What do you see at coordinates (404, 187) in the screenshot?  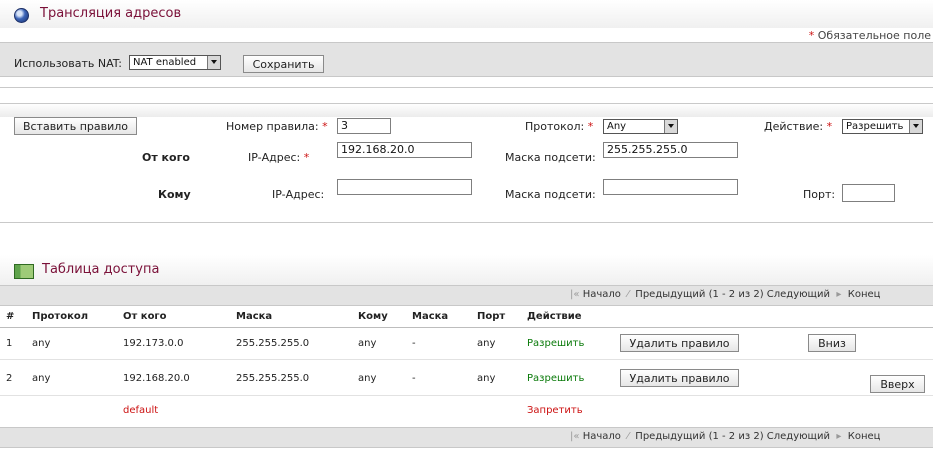 I see `to-ip-input` at bounding box center [404, 187].